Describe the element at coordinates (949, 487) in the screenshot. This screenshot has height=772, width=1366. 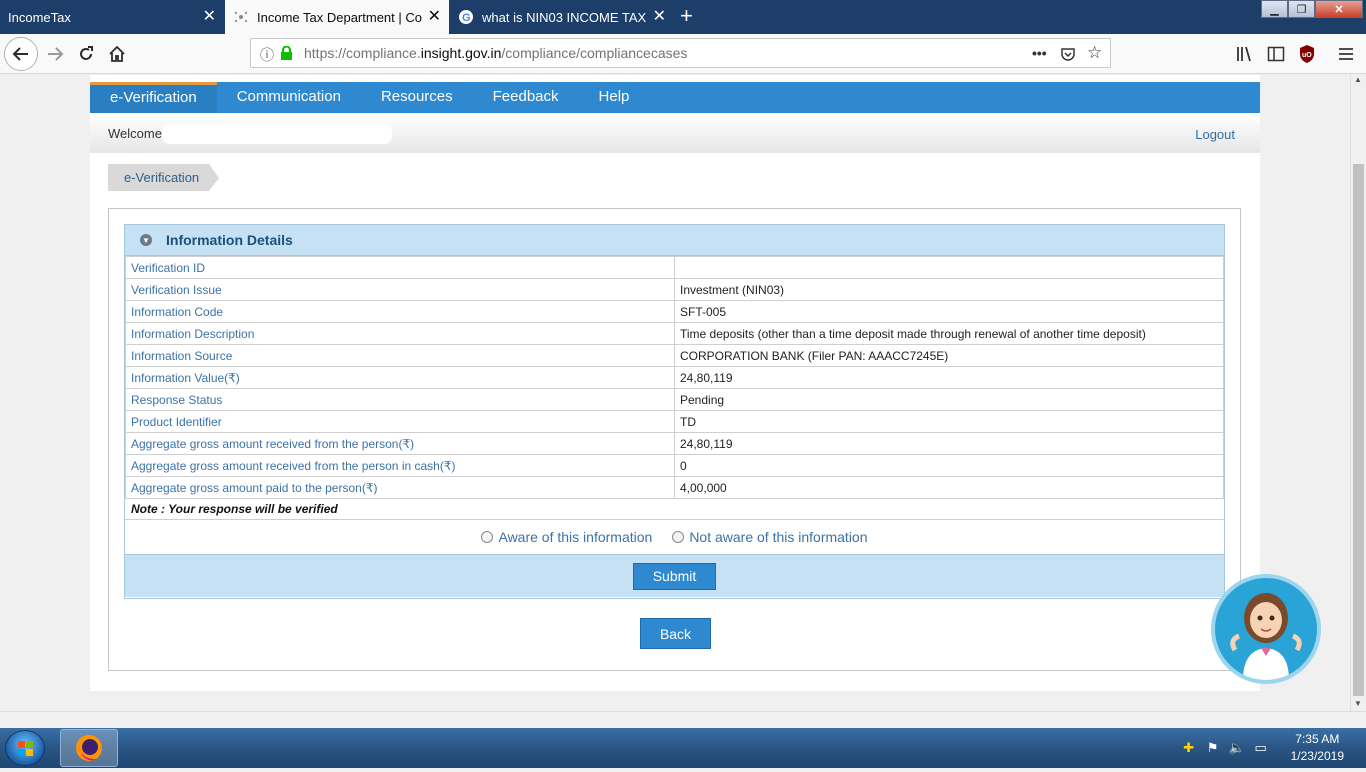
I see `row-value: 4,00,000` at that location.